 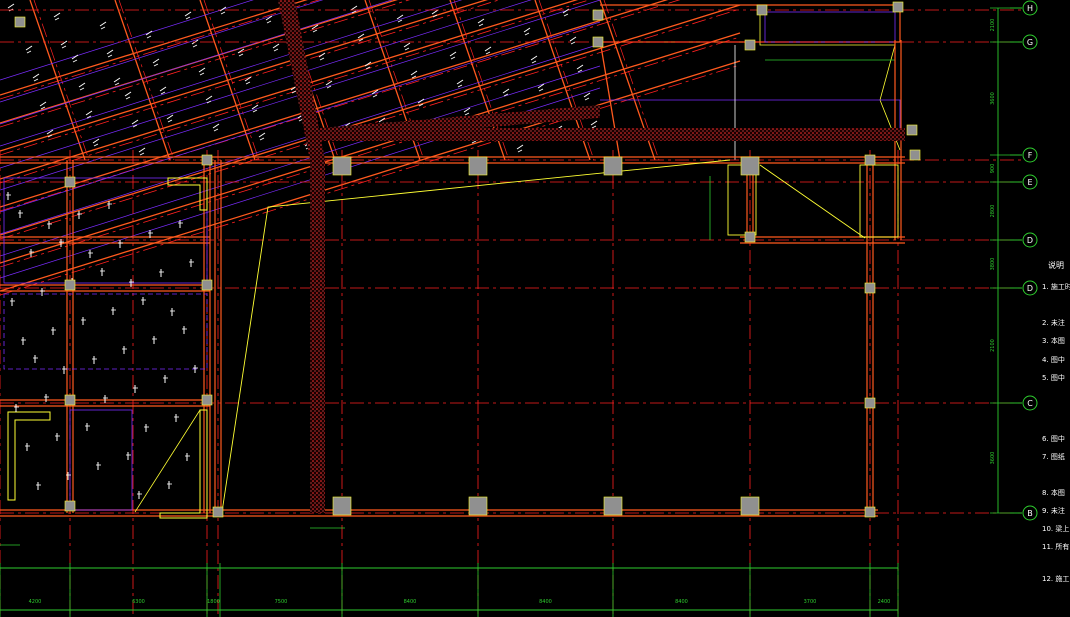 I want to click on cross-beam, so click(x=57, y=80).